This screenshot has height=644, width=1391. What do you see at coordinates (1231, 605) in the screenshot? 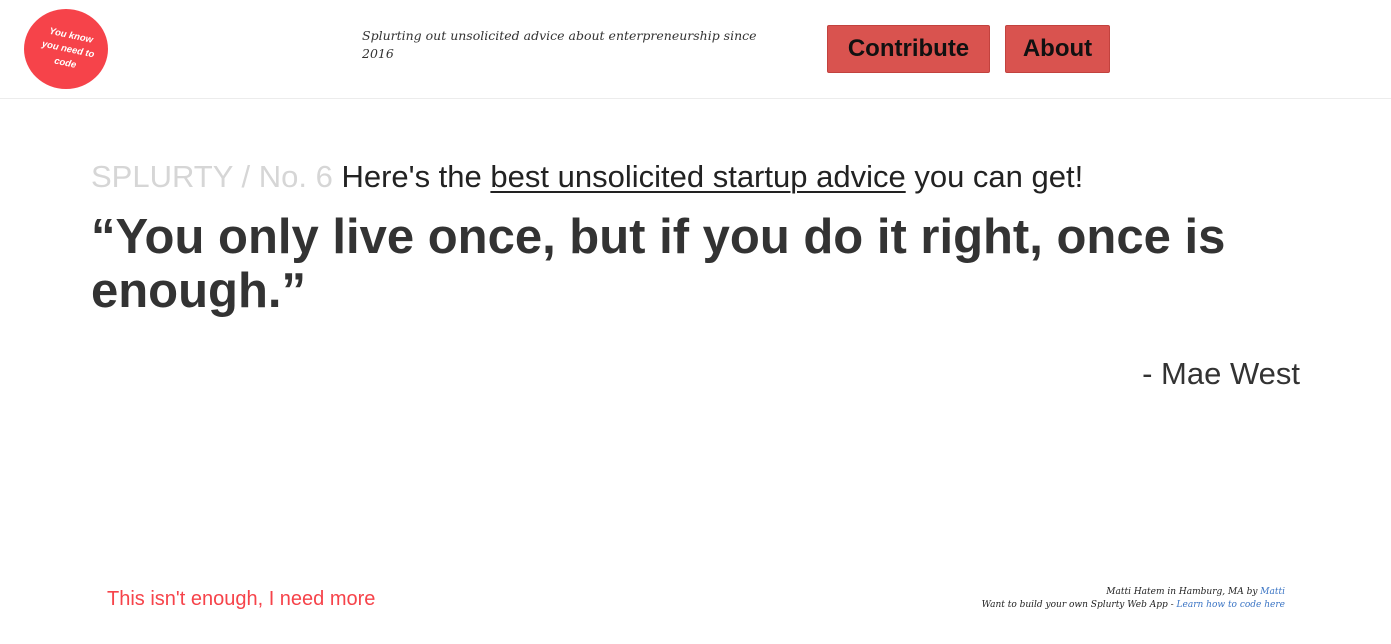
I see `learn-to-code-link: Learn how to code here` at bounding box center [1231, 605].